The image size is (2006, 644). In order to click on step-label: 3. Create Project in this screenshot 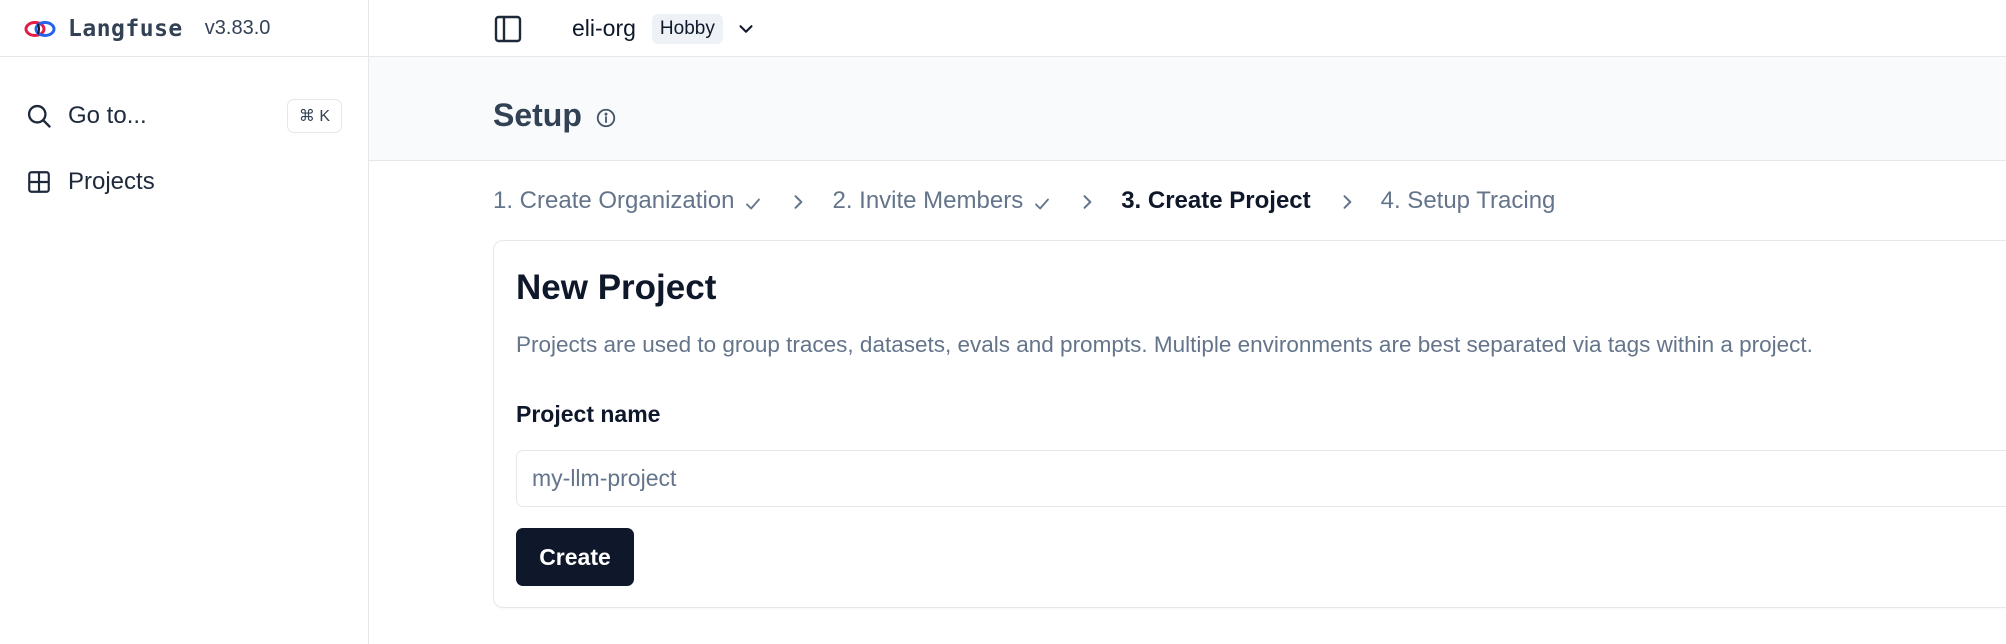, I will do `click(1216, 200)`.